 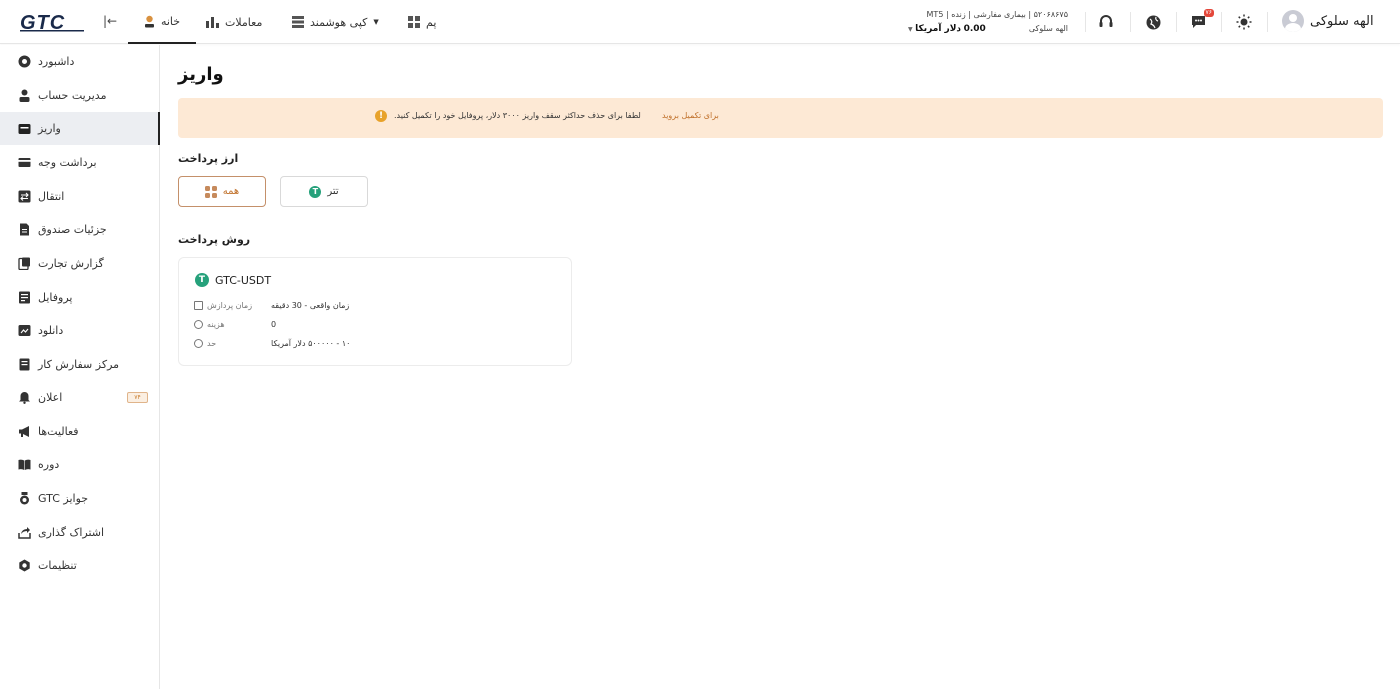 I want to click on document-icon, so click(x=24, y=229).